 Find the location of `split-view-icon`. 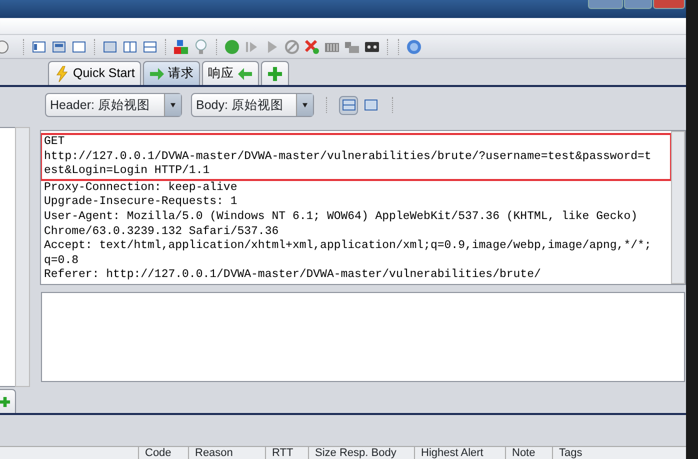

split-view-icon is located at coordinates (348, 105).